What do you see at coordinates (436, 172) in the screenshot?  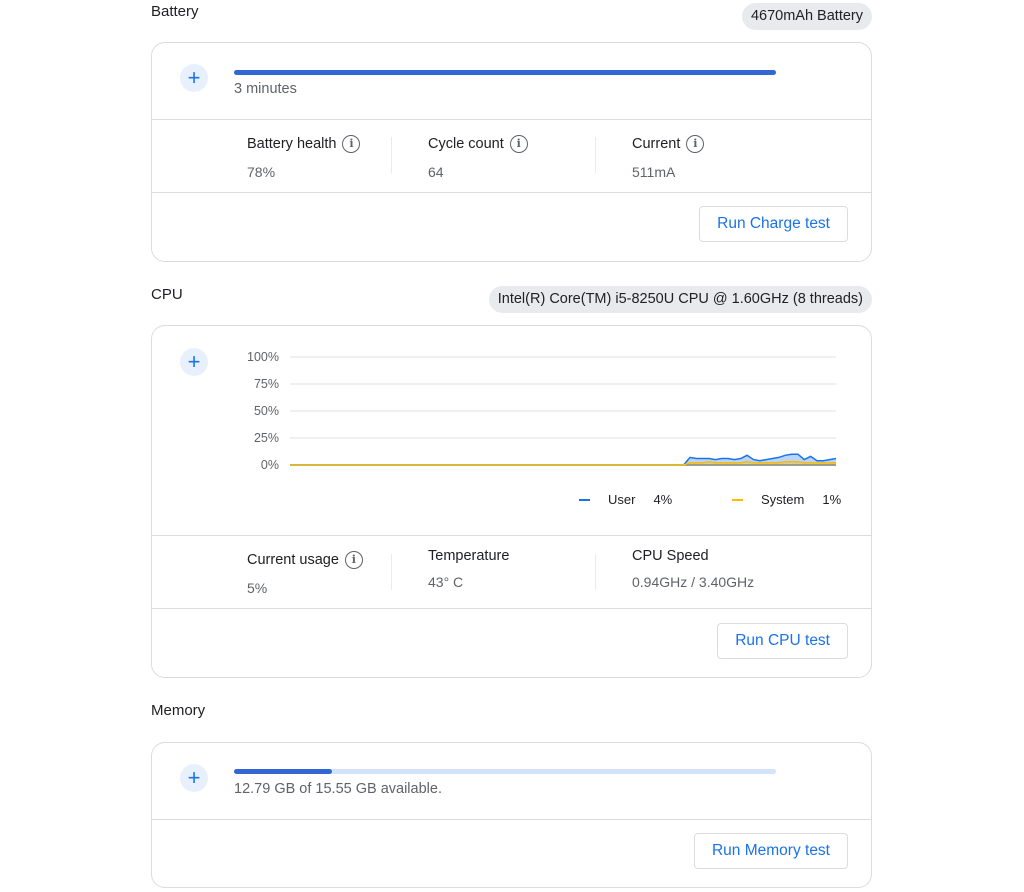 I see `cycle-count-value: 64` at bounding box center [436, 172].